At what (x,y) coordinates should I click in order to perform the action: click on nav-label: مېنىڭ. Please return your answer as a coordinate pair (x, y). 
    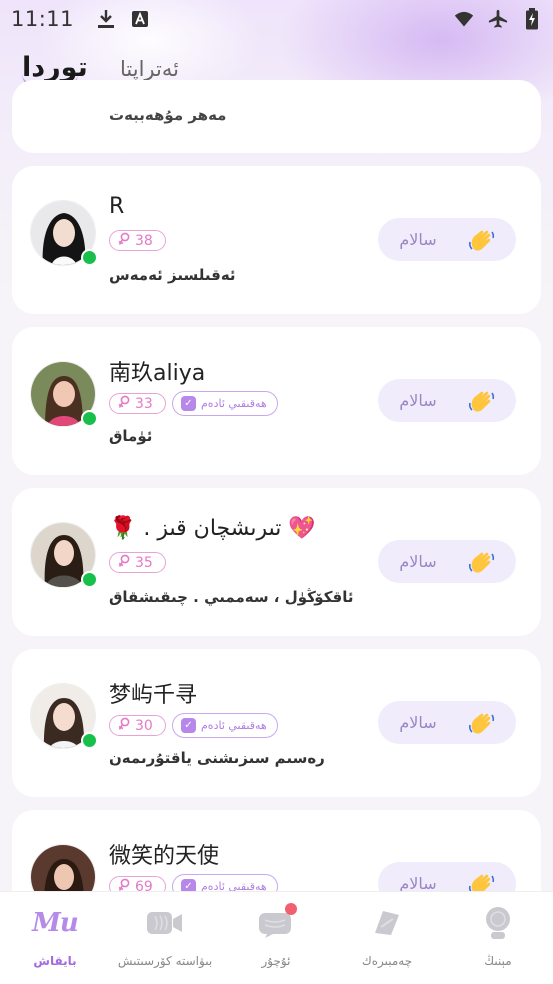
    Looking at the image, I should click on (498, 961).